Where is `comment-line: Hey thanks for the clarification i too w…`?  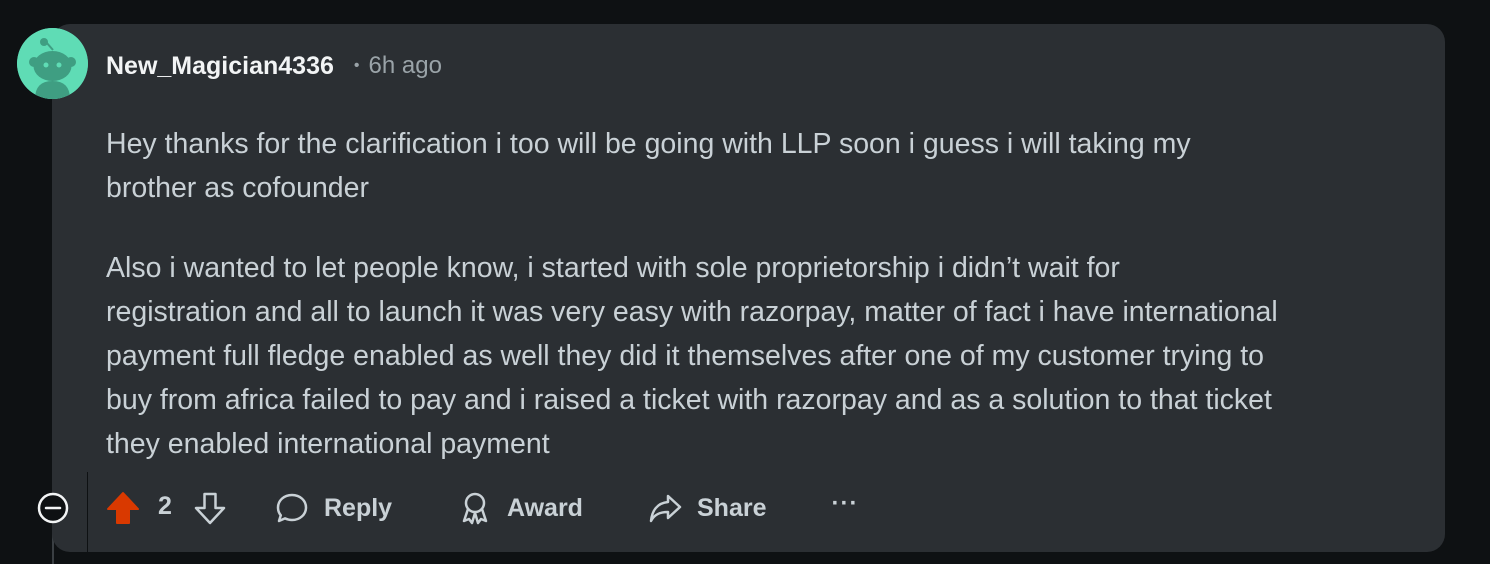 comment-line: Hey thanks for the clarification i too w… is located at coordinates (648, 144).